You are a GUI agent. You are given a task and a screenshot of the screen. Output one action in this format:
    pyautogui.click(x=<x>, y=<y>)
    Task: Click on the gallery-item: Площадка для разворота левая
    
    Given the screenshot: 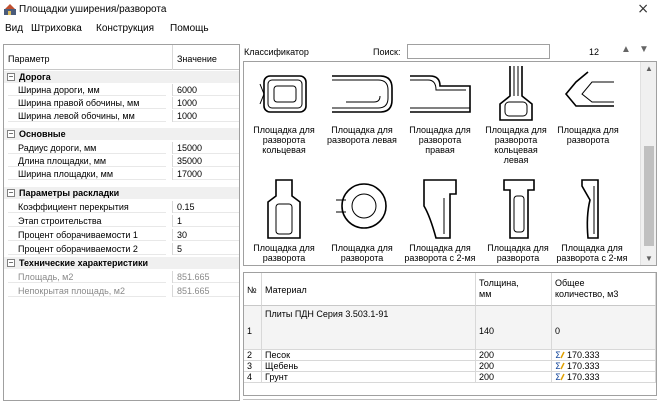 What is the action you would take?
    pyautogui.click(x=362, y=105)
    